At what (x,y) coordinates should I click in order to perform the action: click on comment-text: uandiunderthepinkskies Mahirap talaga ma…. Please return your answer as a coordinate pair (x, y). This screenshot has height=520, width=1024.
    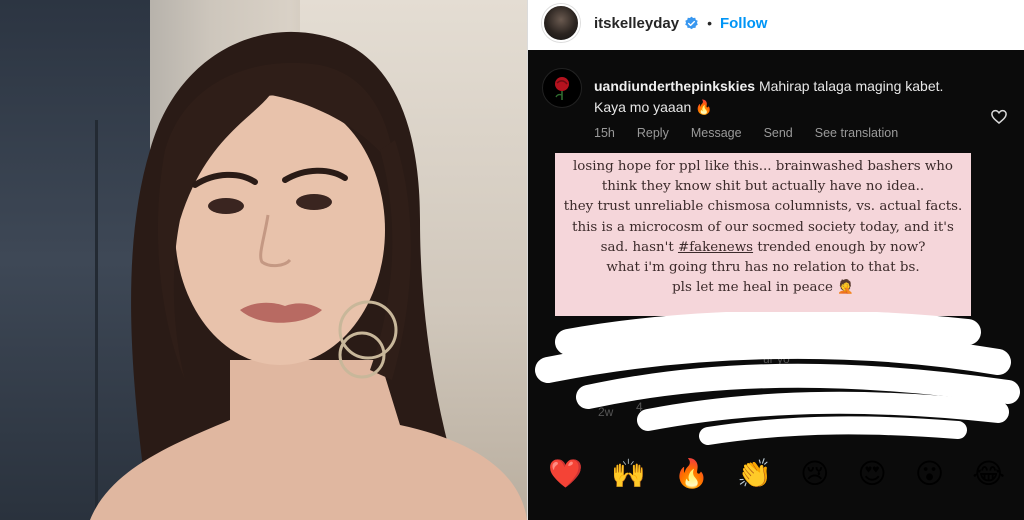
    Looking at the image, I should click on (779, 97).